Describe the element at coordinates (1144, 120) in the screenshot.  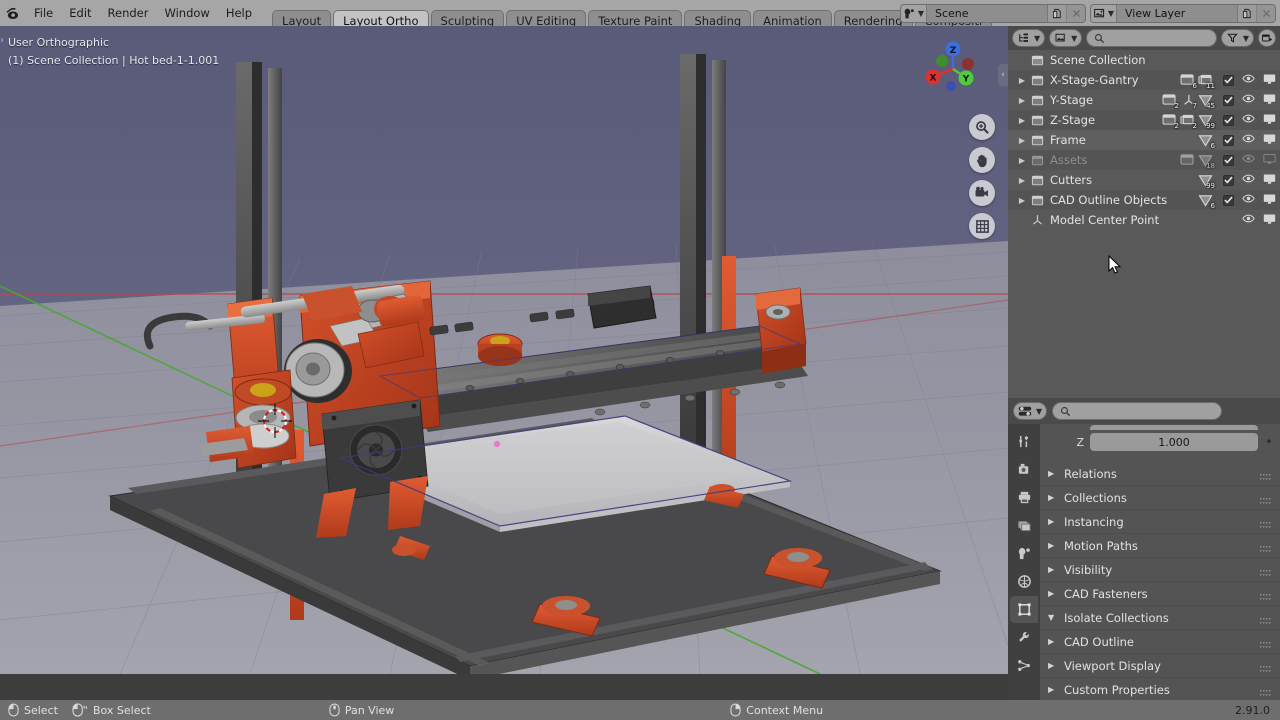
I see `outliner-row: ▶ Z-Stage 2 2 99` at that location.